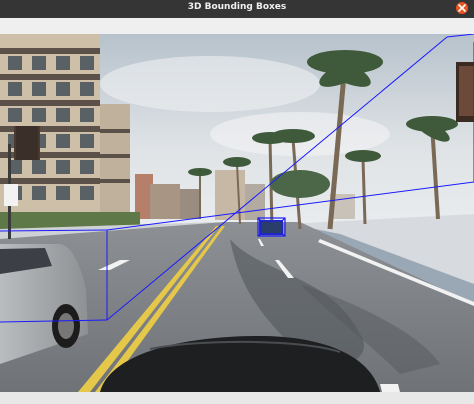 The height and width of the screenshot is (404, 474). Describe the element at coordinates (237, 398) in the screenshot. I see `window-bottom-margin` at that location.